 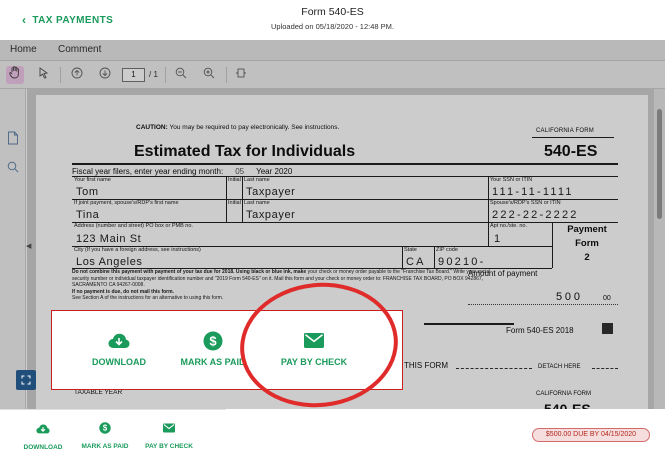 I want to click on mark-as-paid-button-small: $ MARK AS PAID, so click(x=105, y=436).